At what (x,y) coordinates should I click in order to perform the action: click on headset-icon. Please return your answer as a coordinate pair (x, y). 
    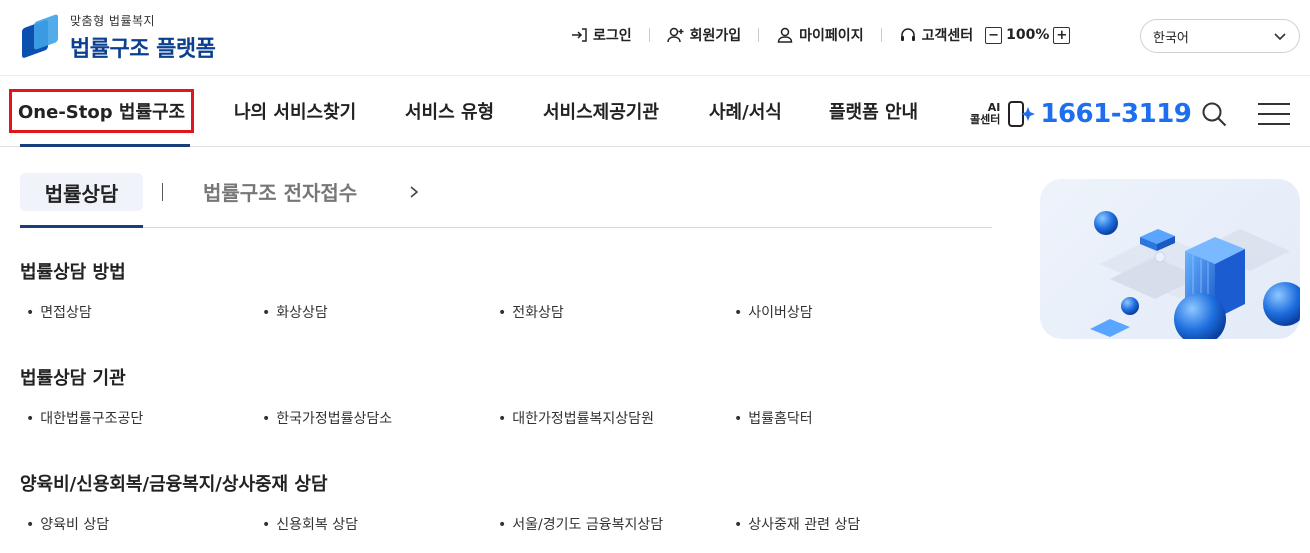
    Looking at the image, I should click on (907, 34).